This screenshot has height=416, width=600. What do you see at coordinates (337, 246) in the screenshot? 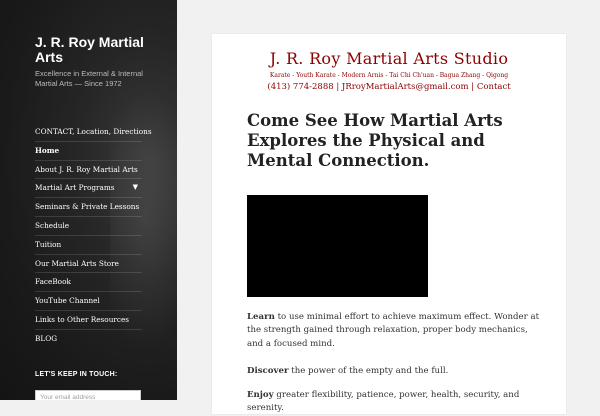
I see `video-embed` at bounding box center [337, 246].